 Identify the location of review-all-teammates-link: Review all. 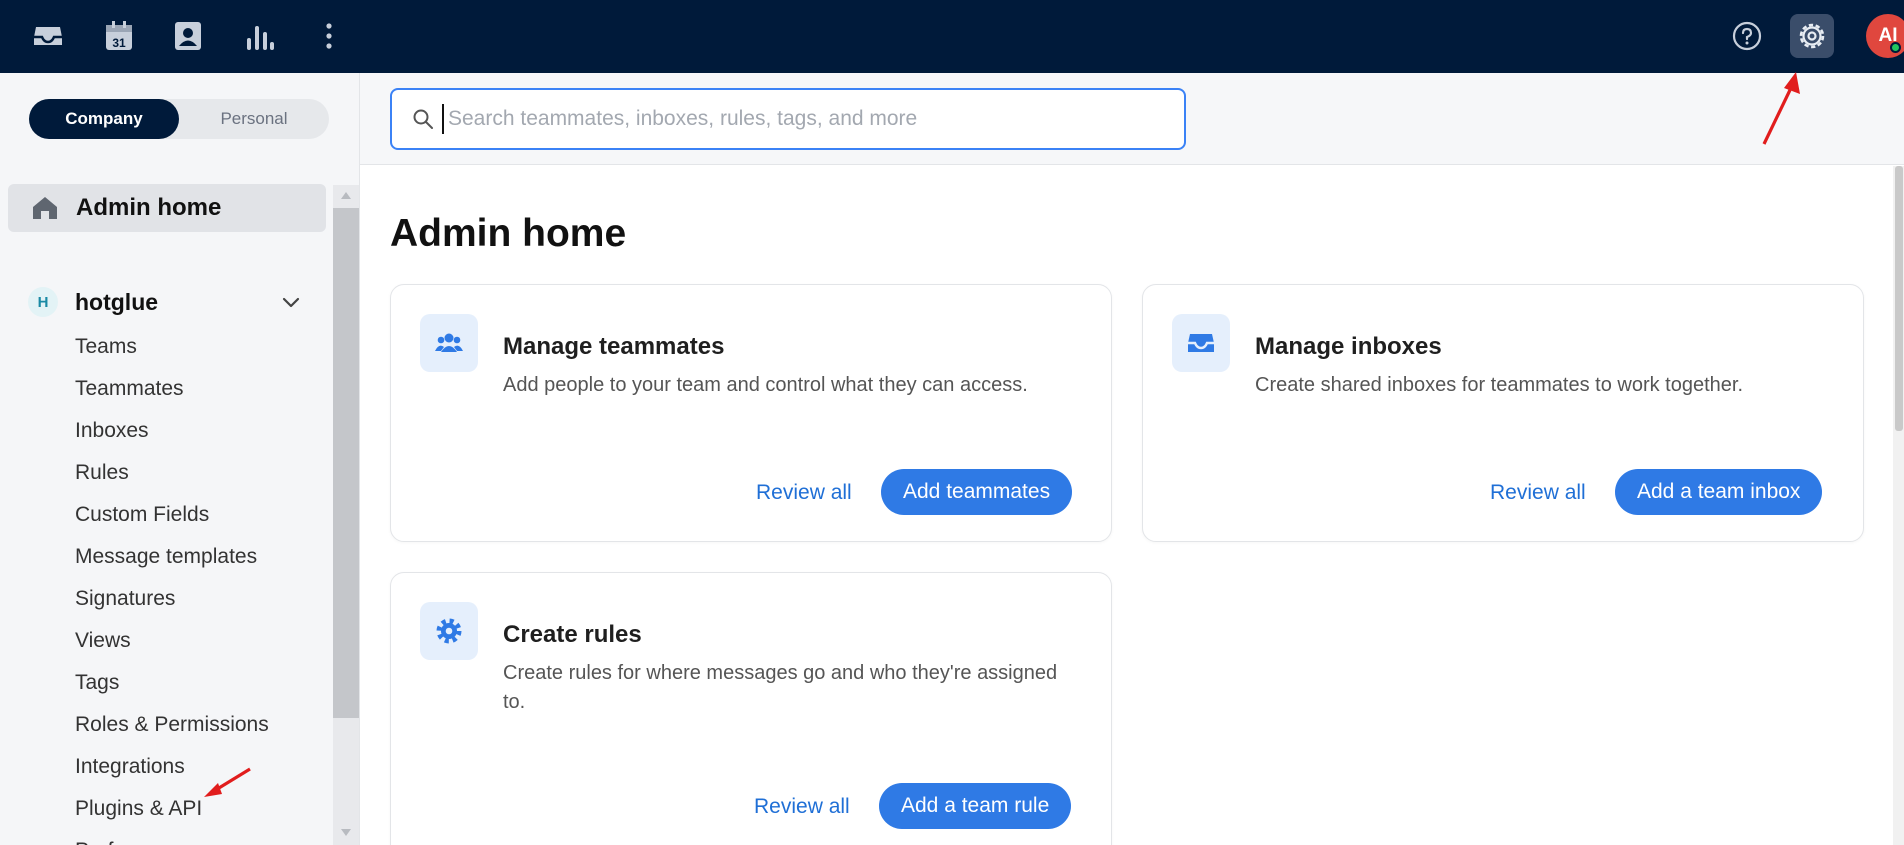
(804, 493).